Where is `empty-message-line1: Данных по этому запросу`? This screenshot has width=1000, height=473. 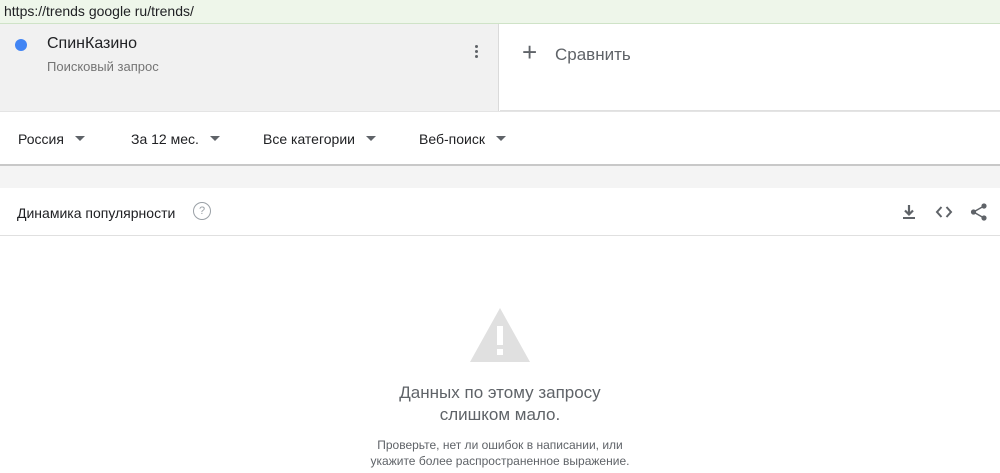
empty-message-line1: Данных по этому запросу is located at coordinates (500, 392).